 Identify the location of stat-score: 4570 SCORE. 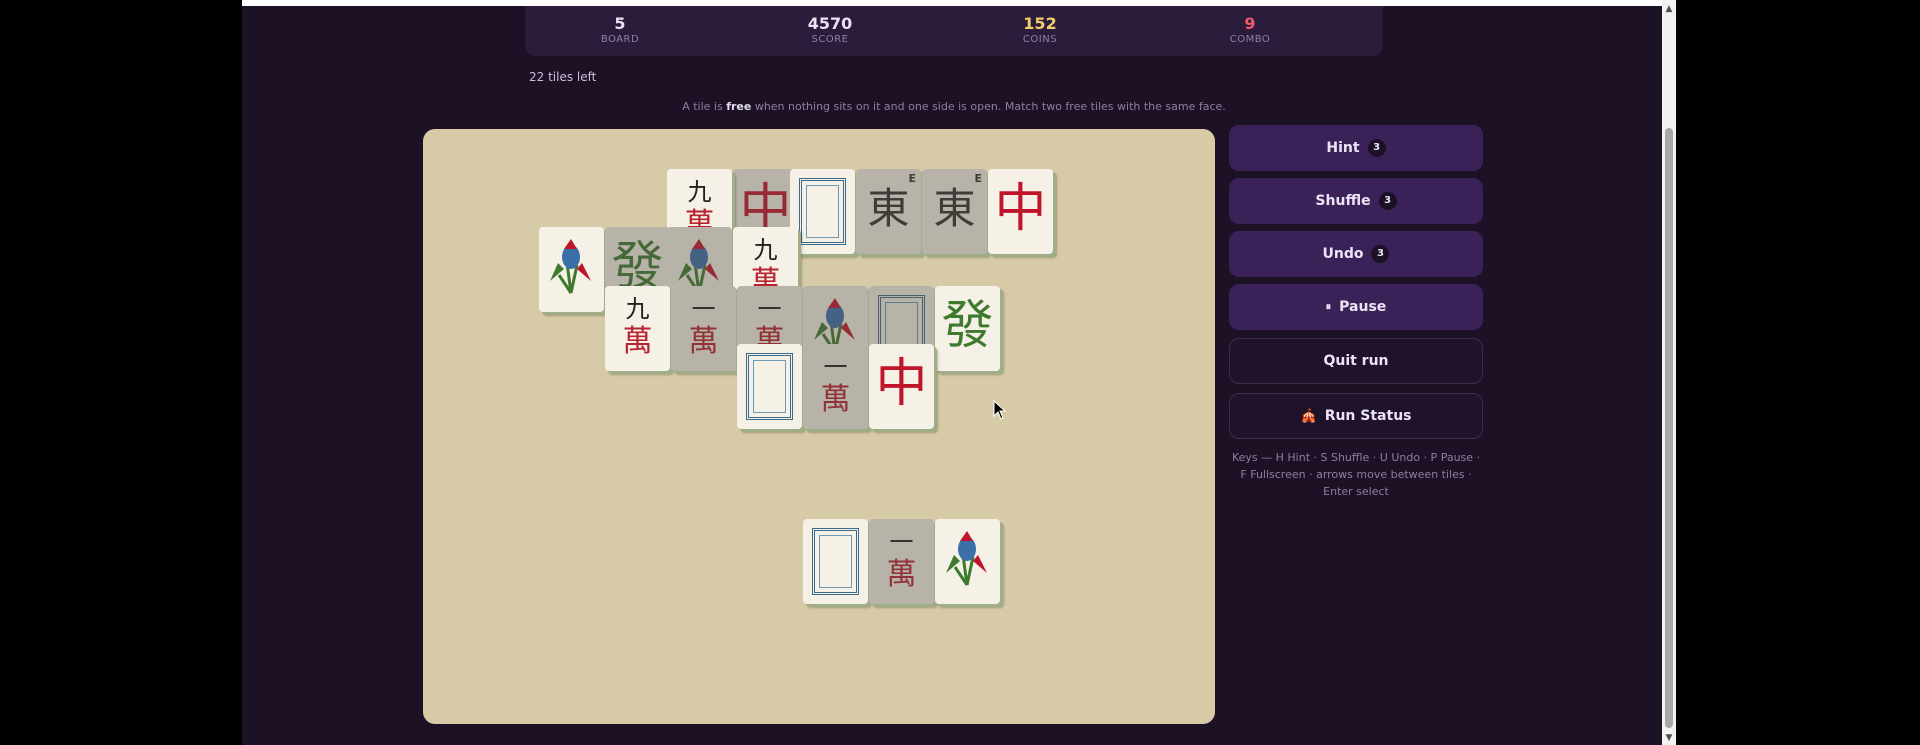
(830, 29).